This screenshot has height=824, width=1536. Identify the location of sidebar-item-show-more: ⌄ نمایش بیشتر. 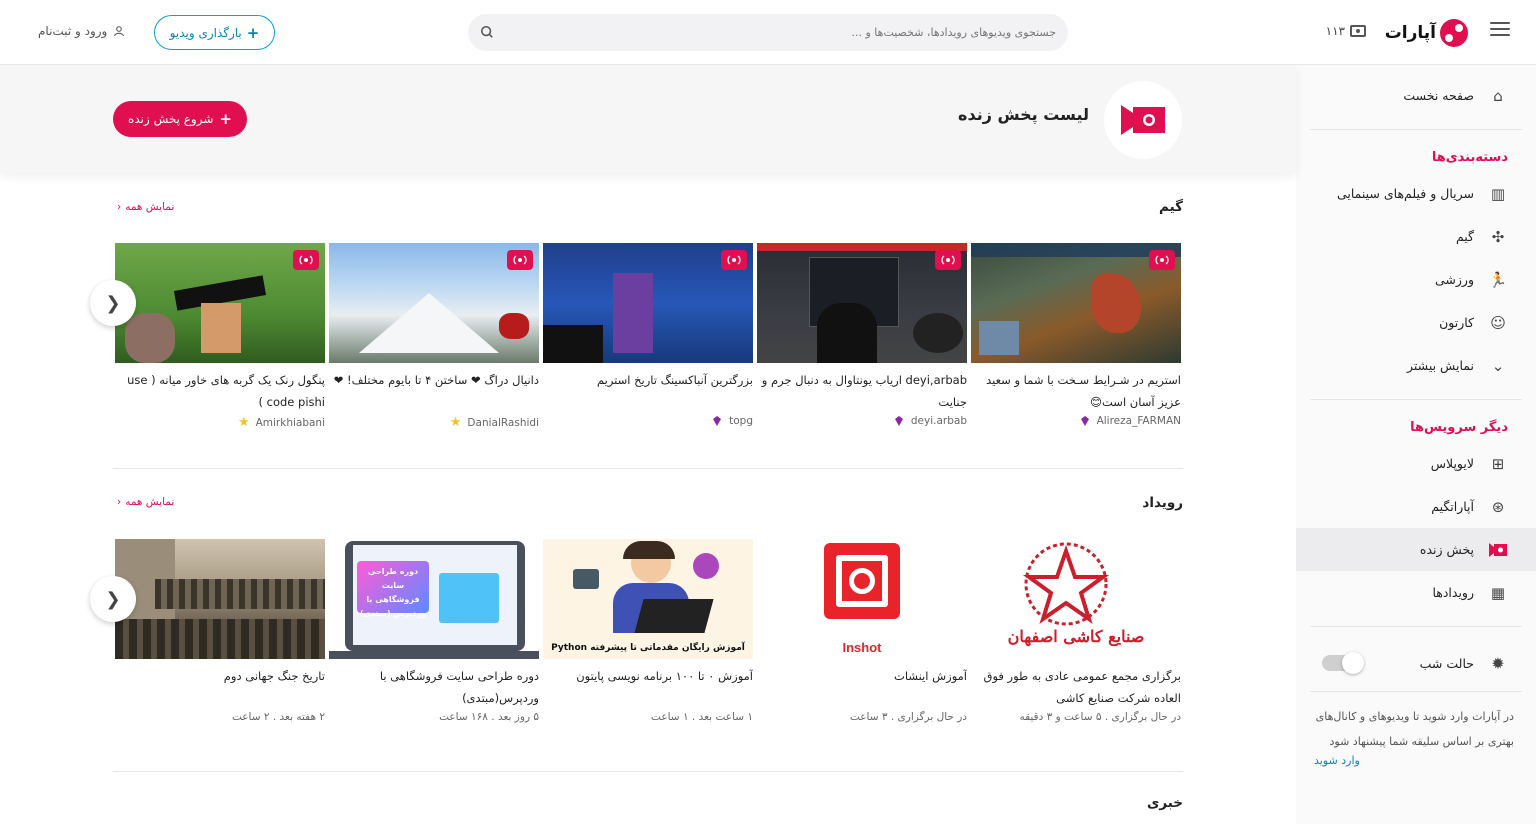
(1416, 365).